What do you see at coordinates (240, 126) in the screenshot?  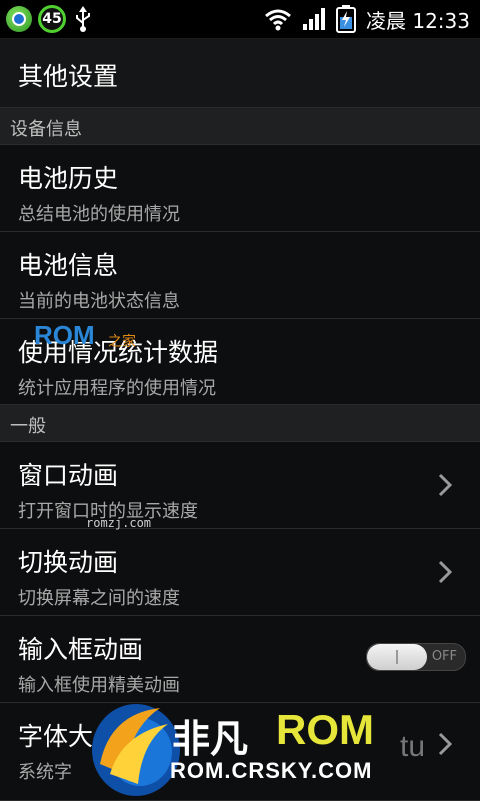 I see `section-header-device-info: 设备信息` at bounding box center [240, 126].